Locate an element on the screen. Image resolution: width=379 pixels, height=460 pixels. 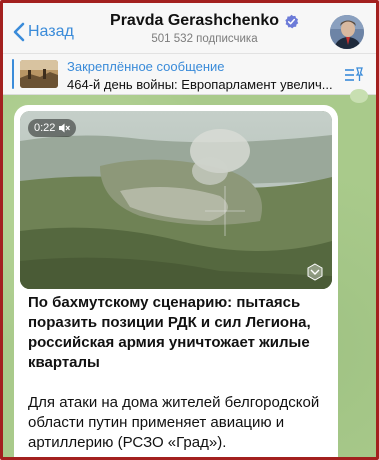
muted-speaker-icon is located at coordinates (65, 128).